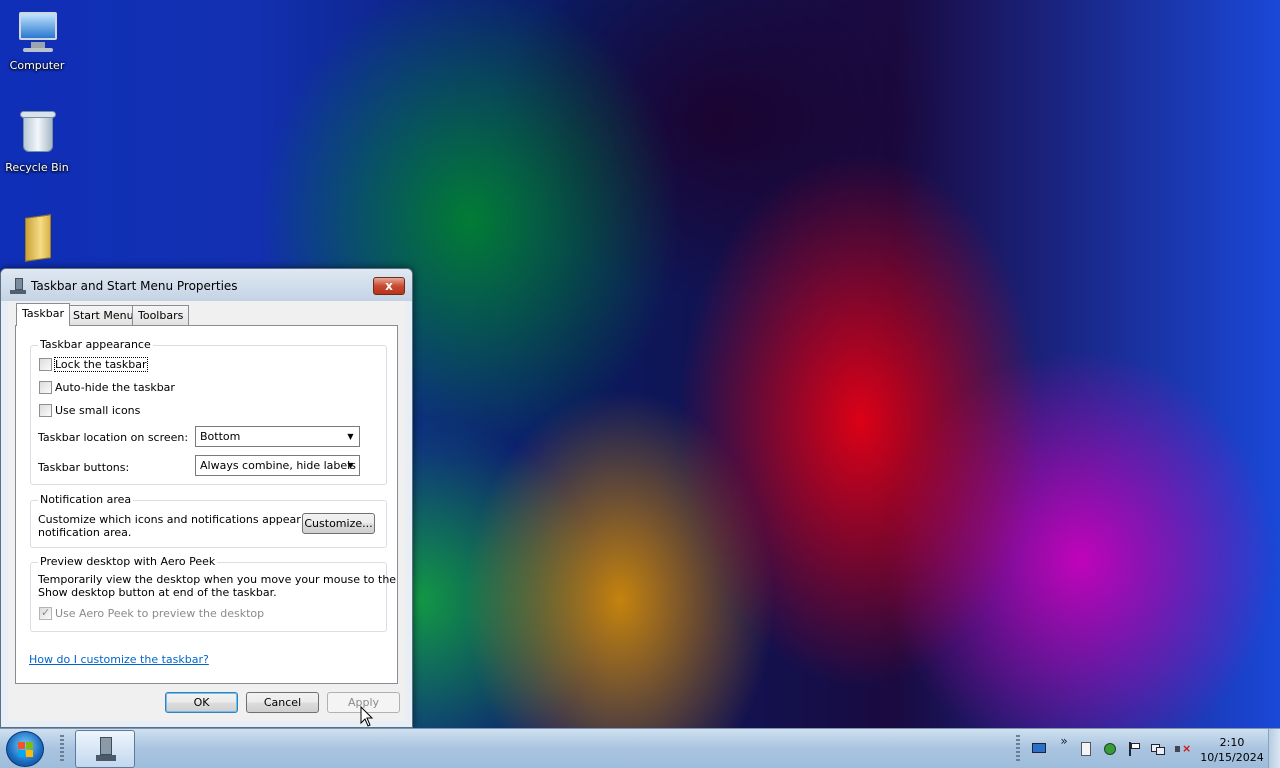  I want to click on lock-taskbar-label: Lock the taskbar, so click(101, 364).